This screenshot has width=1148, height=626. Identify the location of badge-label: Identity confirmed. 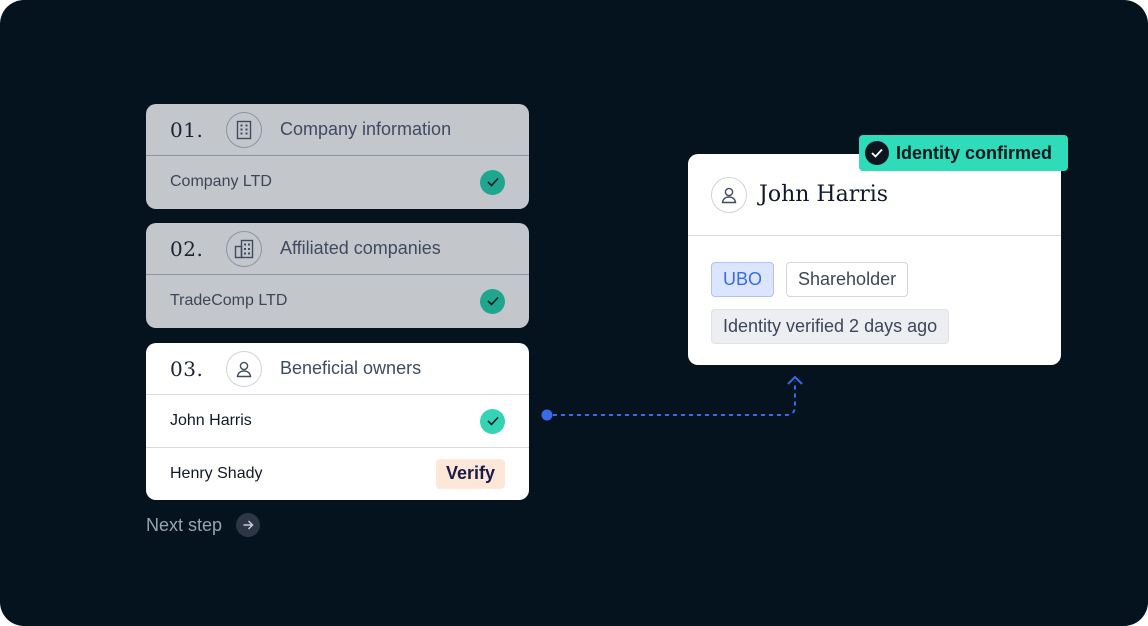
(974, 152).